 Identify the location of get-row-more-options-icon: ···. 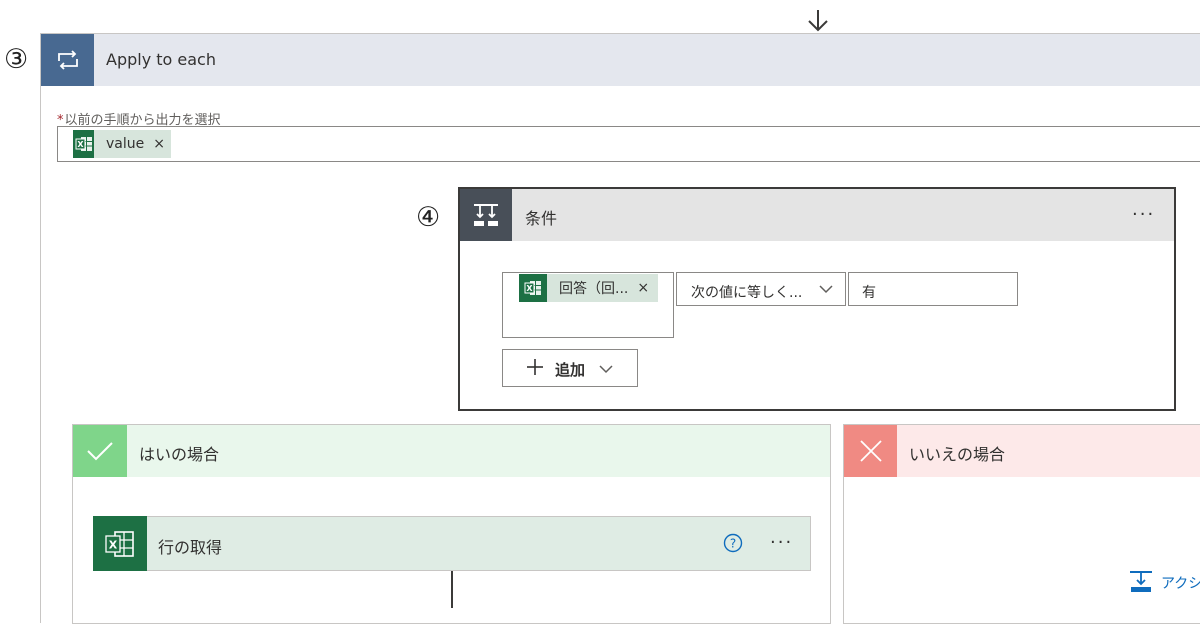
(781, 542).